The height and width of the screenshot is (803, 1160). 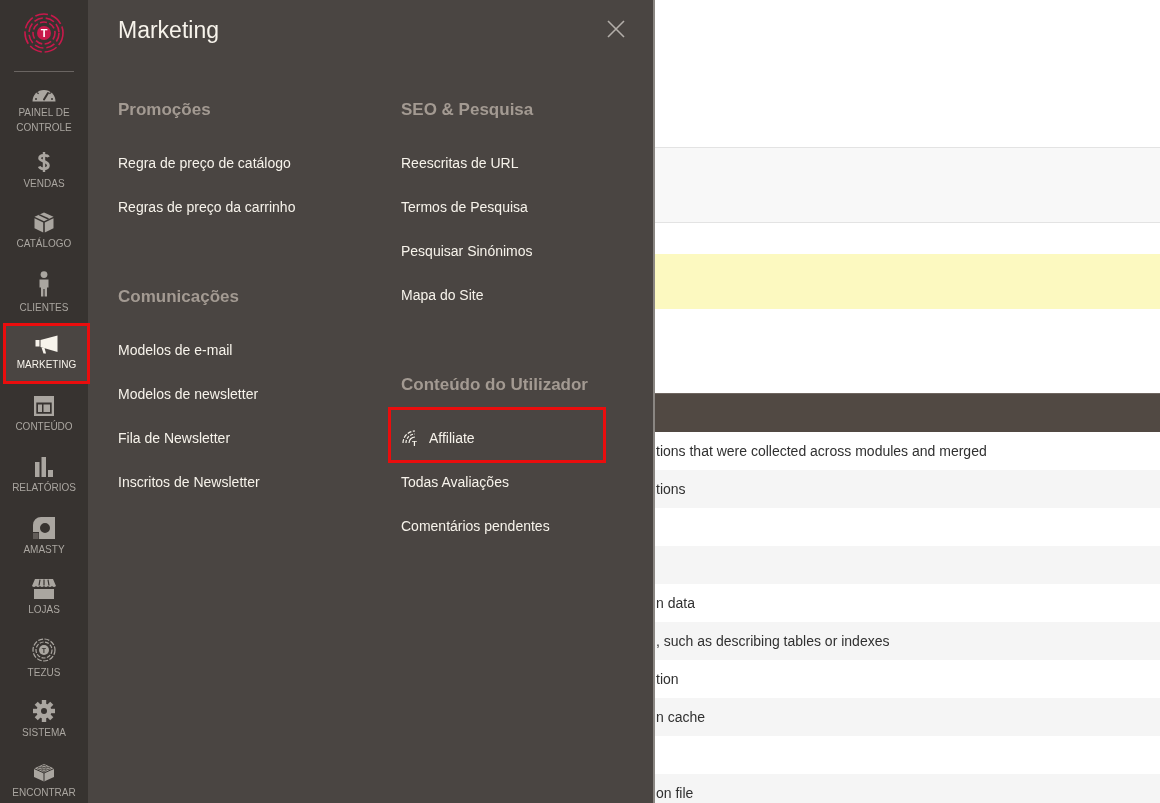 What do you see at coordinates (442, 295) in the screenshot?
I see `menu-link: Mapa do Site` at bounding box center [442, 295].